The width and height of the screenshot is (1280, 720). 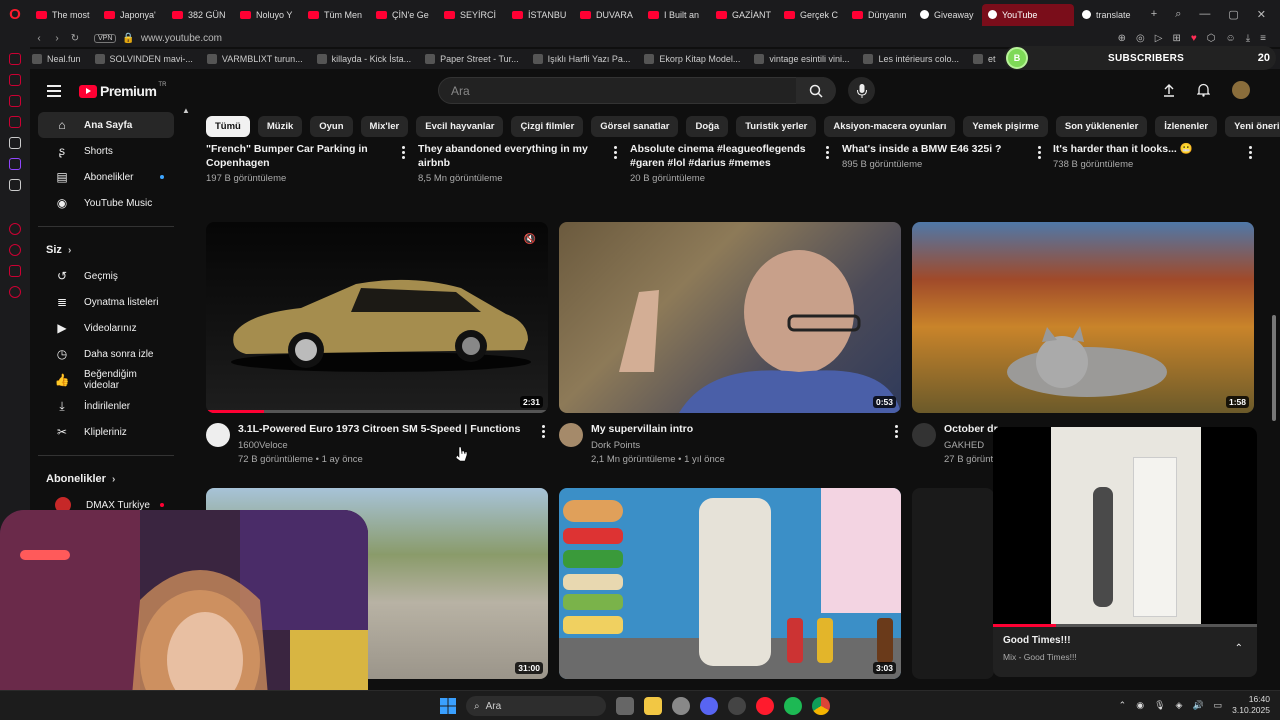 I want to click on tray-app-icon: ◉, so click(x=1140, y=705).